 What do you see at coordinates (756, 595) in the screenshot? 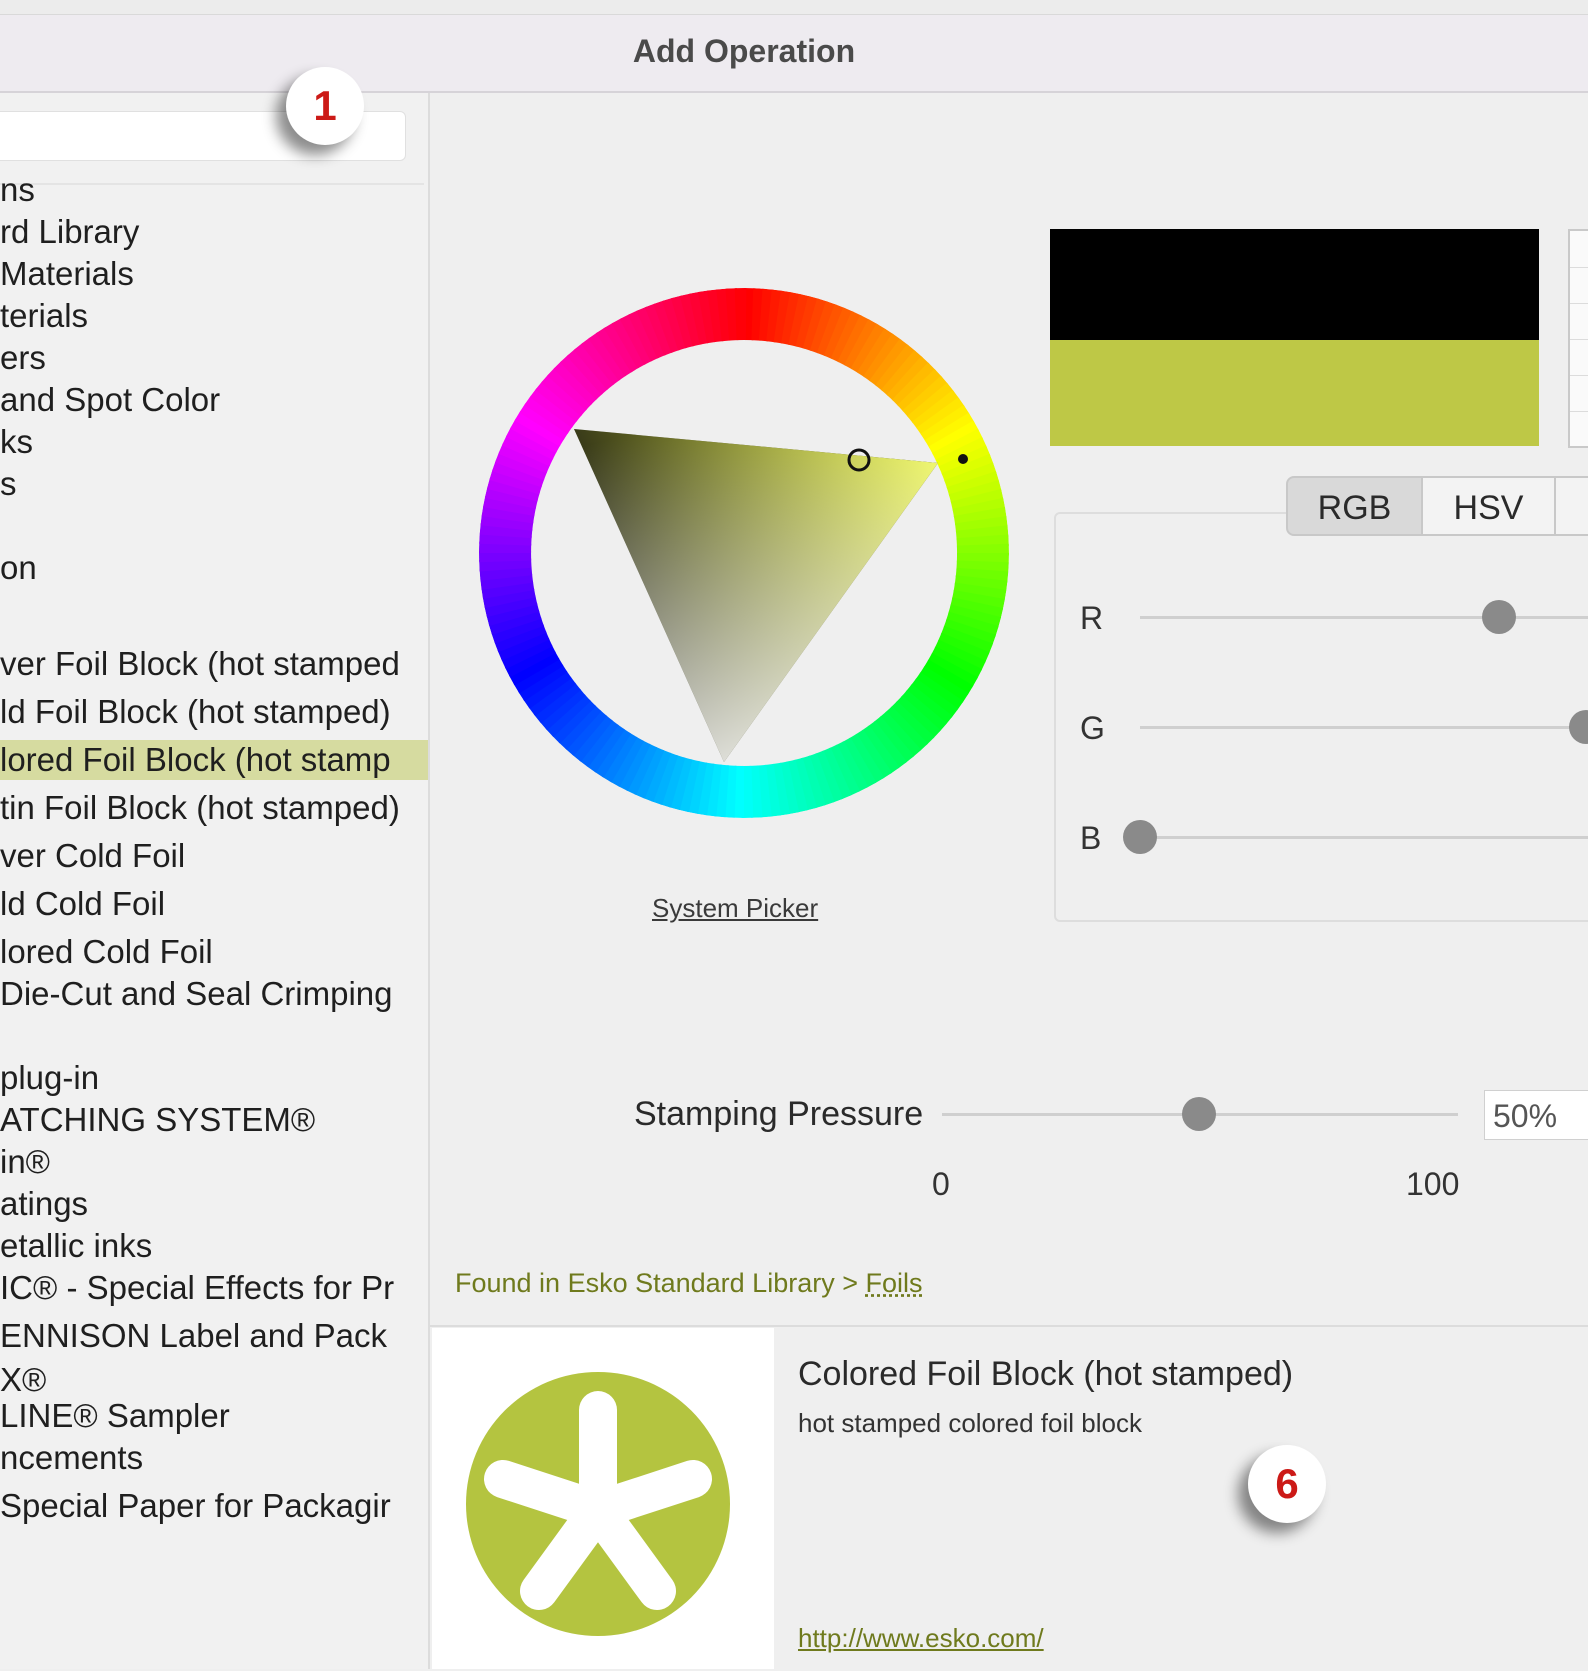
I see `saturation-value-triangle` at bounding box center [756, 595].